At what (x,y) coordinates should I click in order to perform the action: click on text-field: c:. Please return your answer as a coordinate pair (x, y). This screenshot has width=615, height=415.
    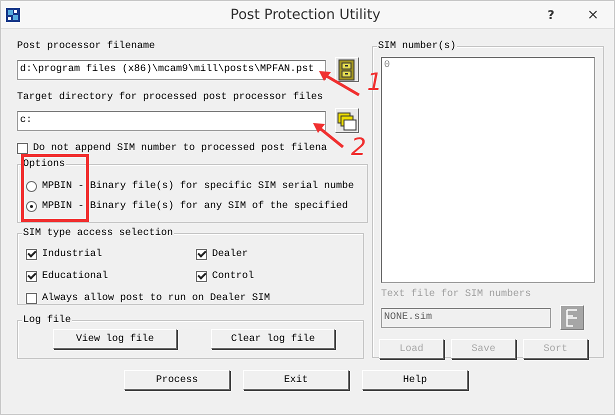
    Looking at the image, I should click on (171, 120).